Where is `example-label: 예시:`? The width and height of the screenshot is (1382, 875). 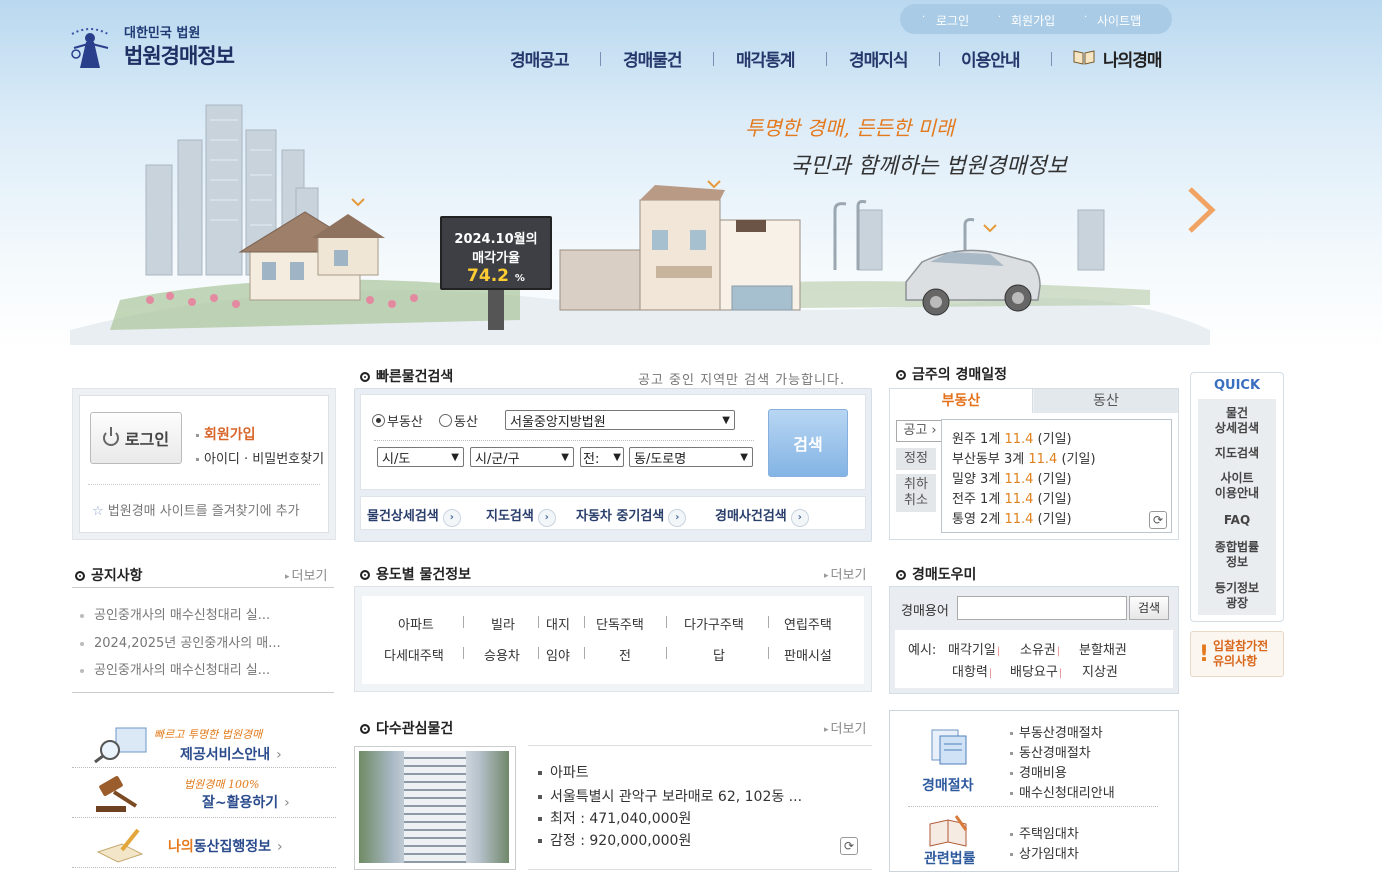
example-label: 예시: is located at coordinates (922, 650).